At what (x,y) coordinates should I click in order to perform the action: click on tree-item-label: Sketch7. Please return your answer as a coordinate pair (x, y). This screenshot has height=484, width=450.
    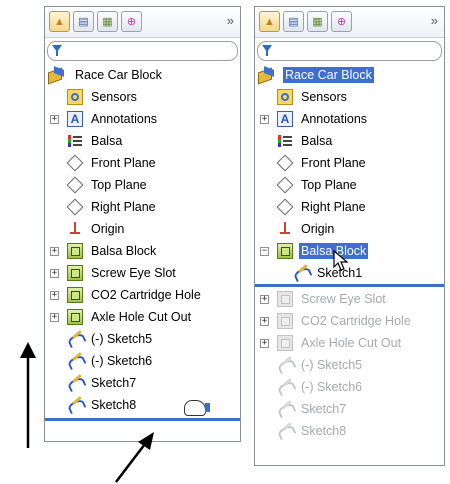
    Looking at the image, I should click on (324, 409).